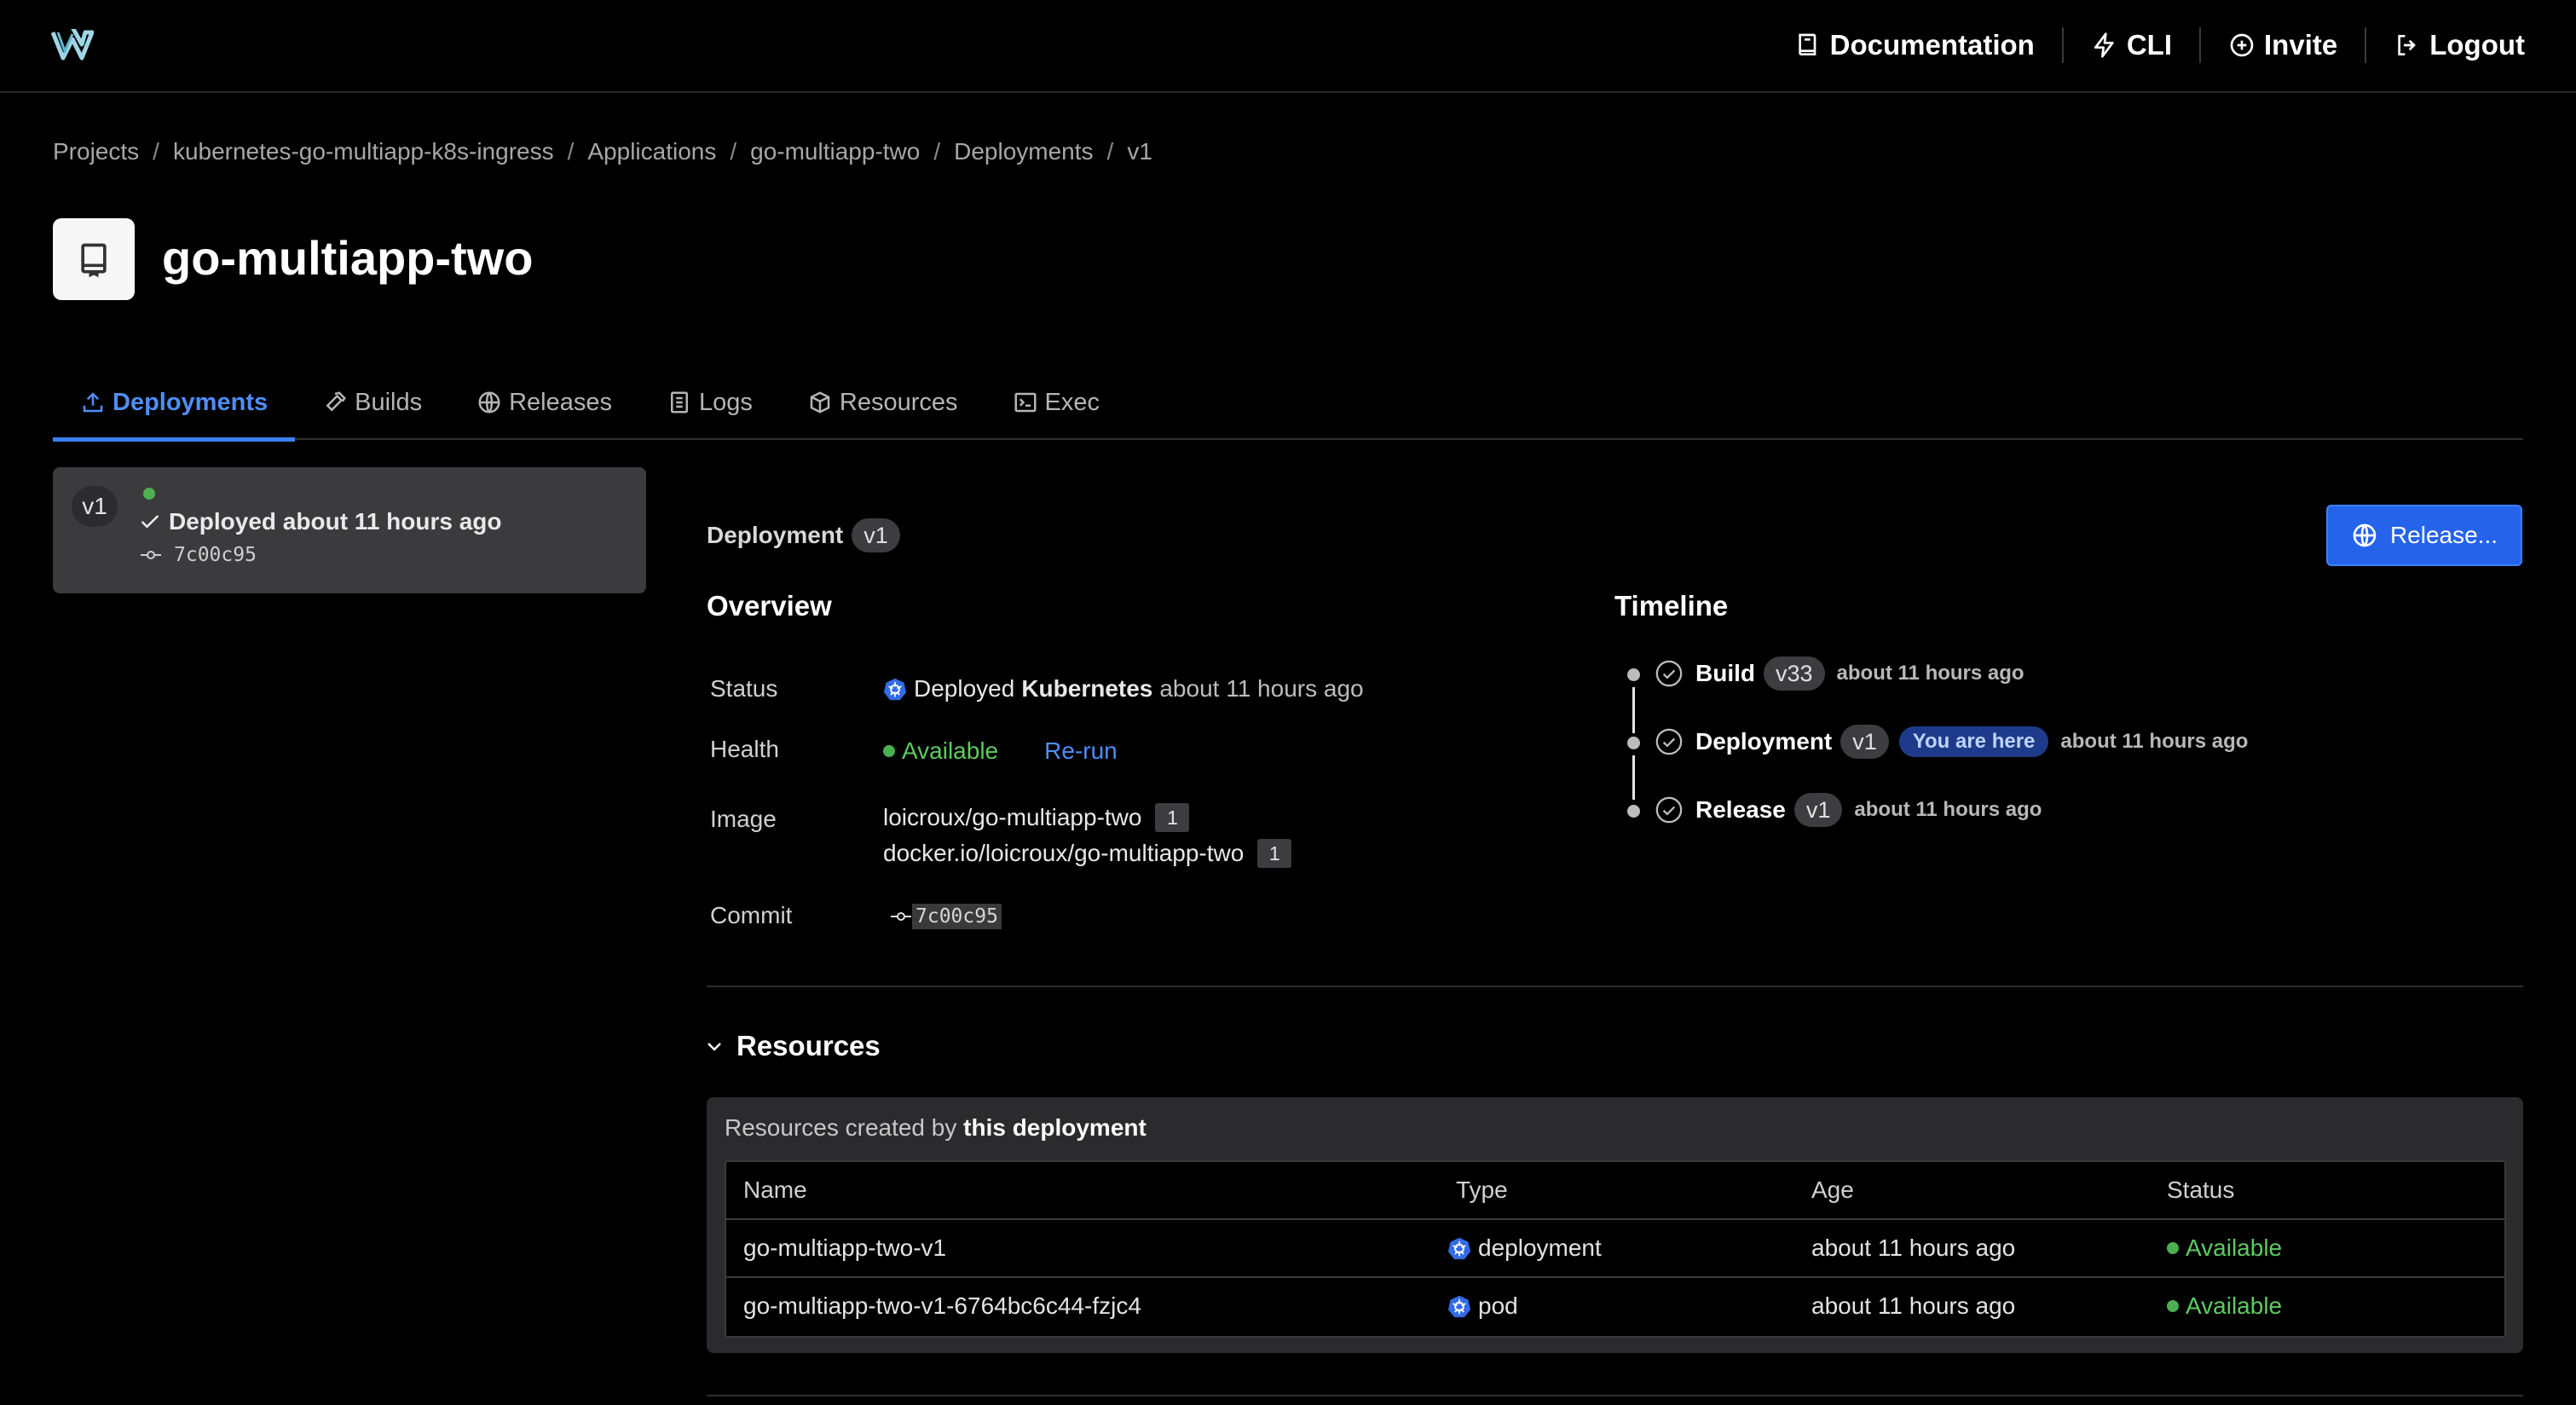  Describe the element at coordinates (1023, 151) in the screenshot. I see `breadcrumb-deployments: Deployments` at that location.